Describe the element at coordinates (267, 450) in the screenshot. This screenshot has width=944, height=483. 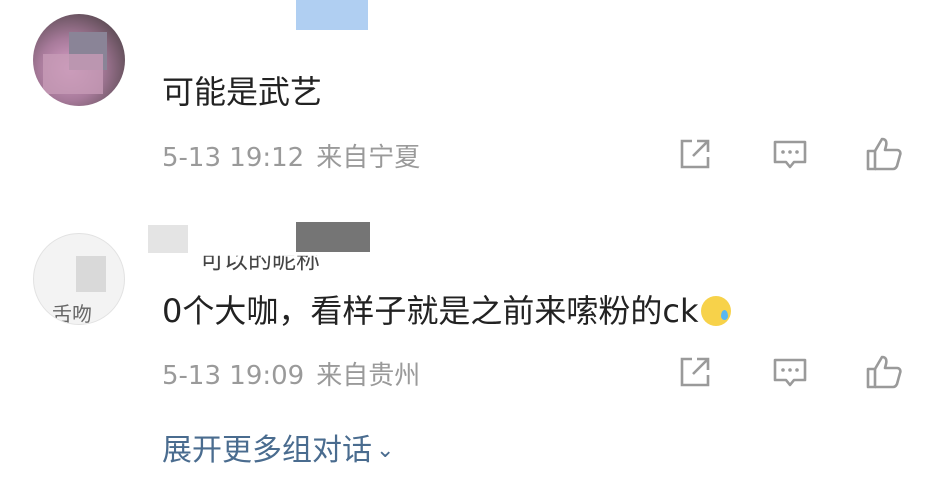
I see `expand-label: 展开更多组对话` at that location.